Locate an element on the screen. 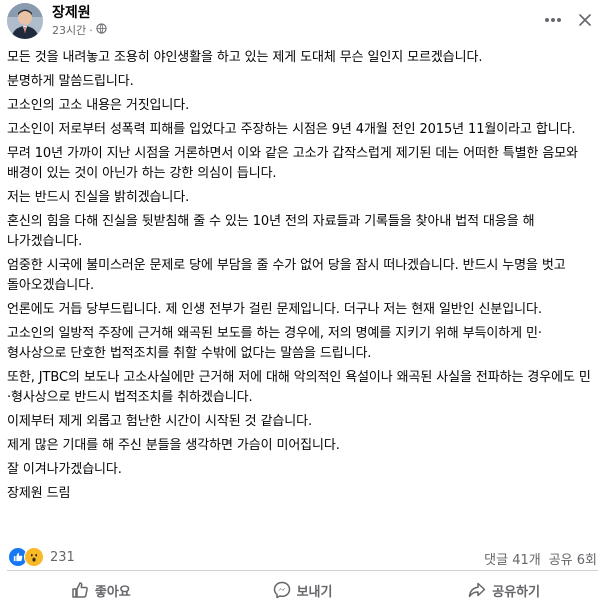  post-actions-bar: 좋아요 보내기 공유하기 is located at coordinates (302, 590).